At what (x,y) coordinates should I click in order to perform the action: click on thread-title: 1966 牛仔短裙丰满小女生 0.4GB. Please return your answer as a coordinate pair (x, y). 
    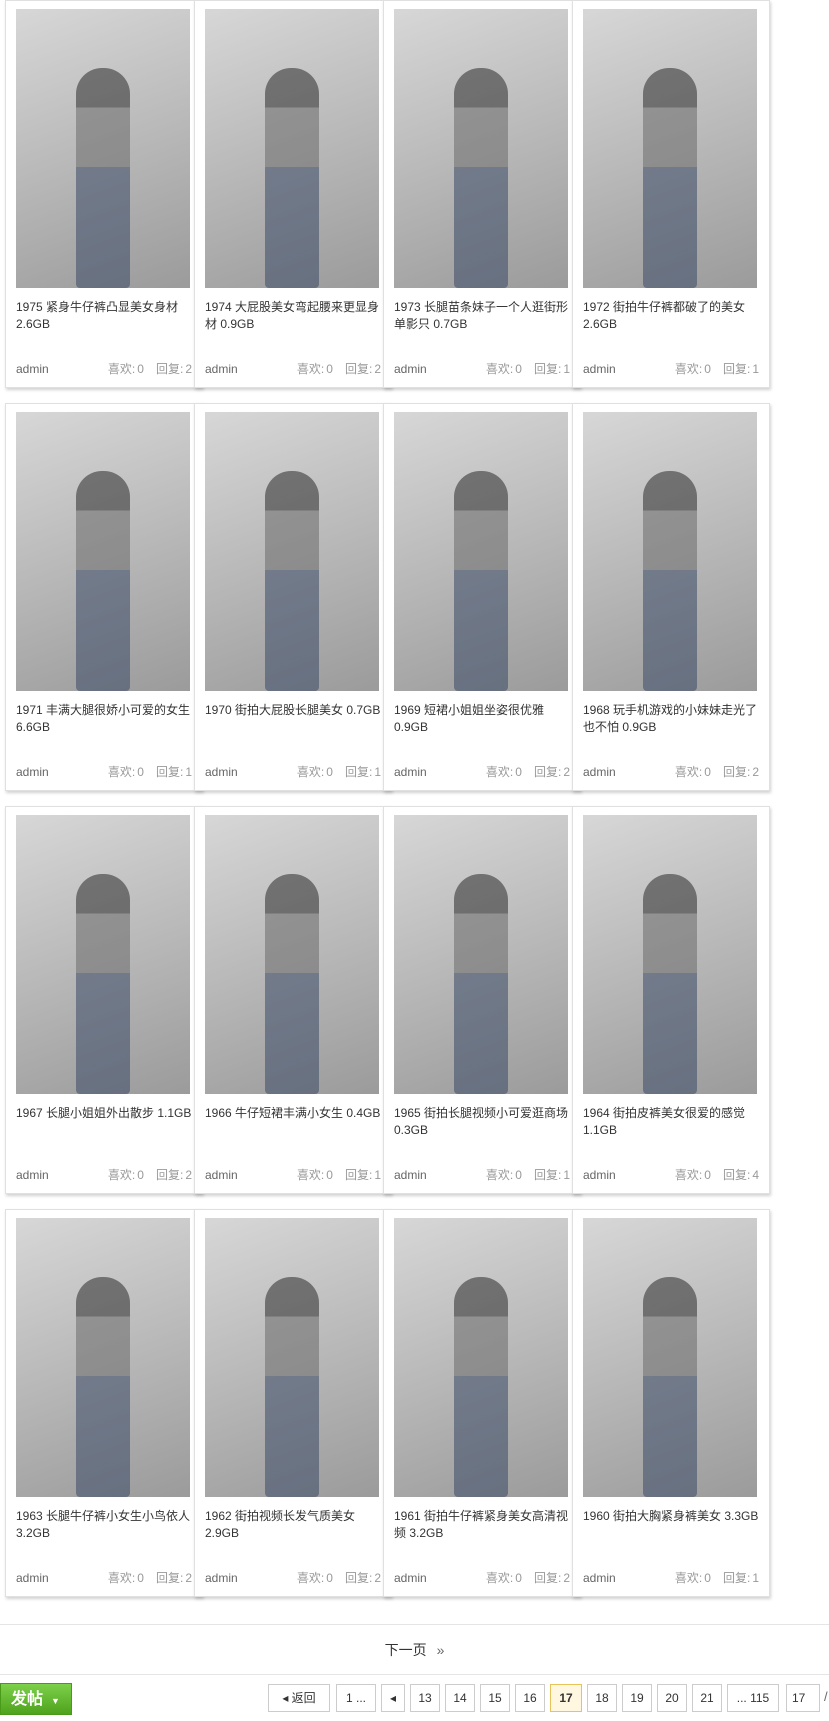
    Looking at the image, I should click on (294, 1125).